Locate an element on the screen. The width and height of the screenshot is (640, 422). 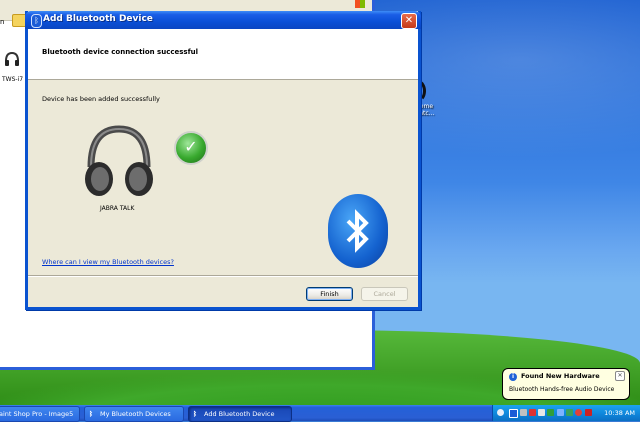
balloon-body: Bluetooth Hands-free Audio Device is located at coordinates (562, 389).